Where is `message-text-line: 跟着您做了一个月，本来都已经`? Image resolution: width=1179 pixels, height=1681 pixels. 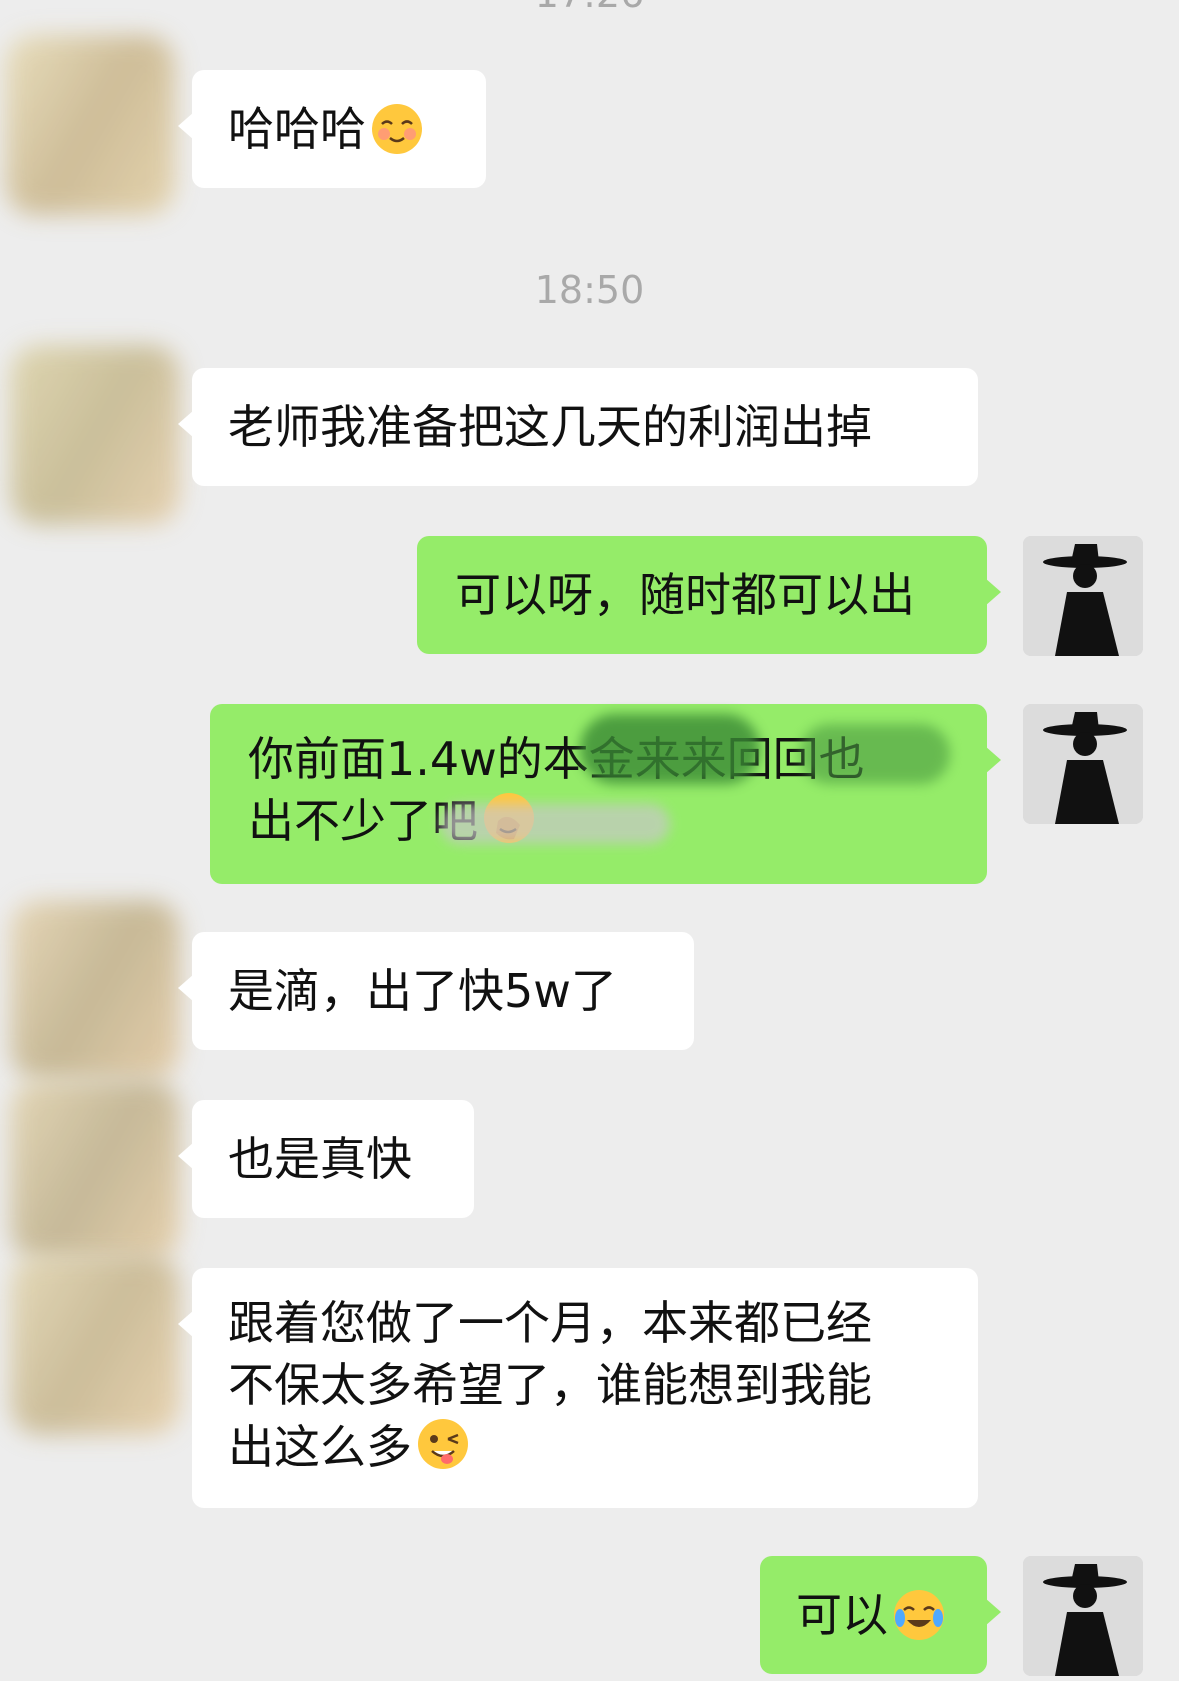 message-text-line: 跟着您做了一个月，本来都已经 is located at coordinates (550, 1323).